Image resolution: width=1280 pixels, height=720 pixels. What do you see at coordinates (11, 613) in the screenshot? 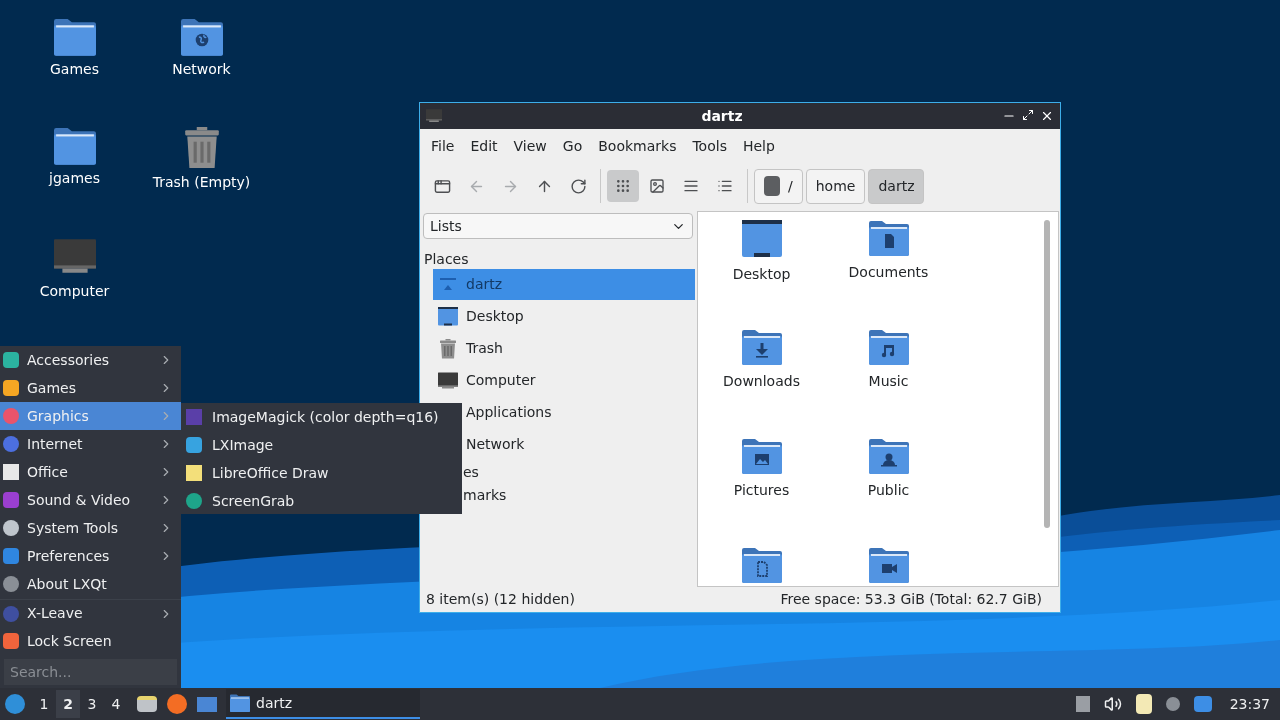
I see `leave-icon` at bounding box center [11, 613].